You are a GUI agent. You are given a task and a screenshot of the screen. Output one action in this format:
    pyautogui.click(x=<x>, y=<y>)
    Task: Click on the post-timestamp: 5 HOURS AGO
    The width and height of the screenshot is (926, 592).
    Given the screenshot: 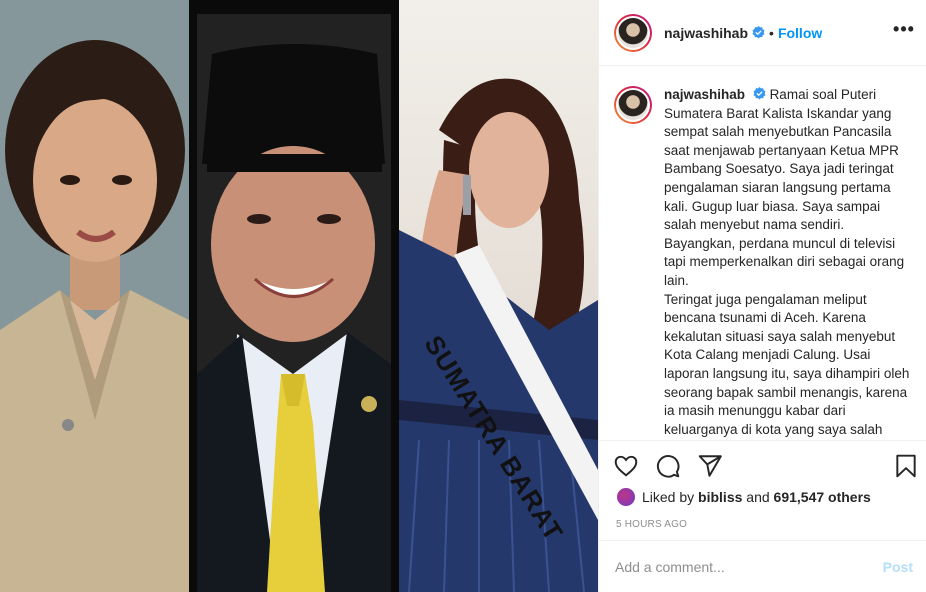 What is the action you would take?
    pyautogui.click(x=651, y=524)
    